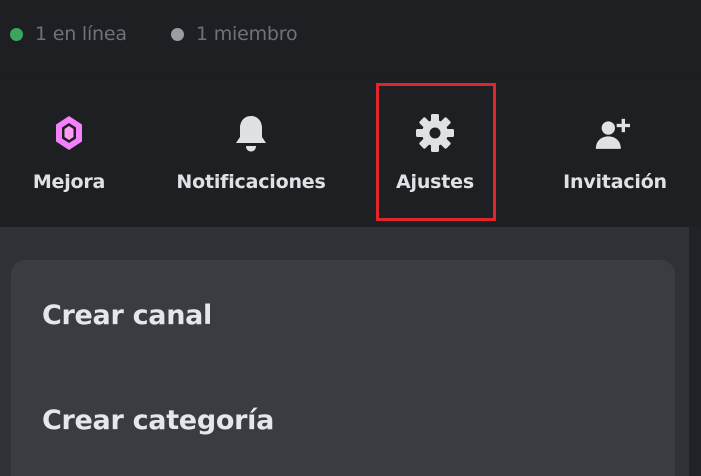 The image size is (701, 476). I want to click on boost-label: Mejora, so click(69, 182).